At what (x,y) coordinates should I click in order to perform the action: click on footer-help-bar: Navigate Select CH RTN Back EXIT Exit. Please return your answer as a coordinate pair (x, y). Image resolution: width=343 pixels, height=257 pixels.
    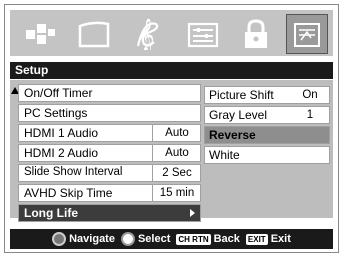
    Looking at the image, I should click on (171, 239).